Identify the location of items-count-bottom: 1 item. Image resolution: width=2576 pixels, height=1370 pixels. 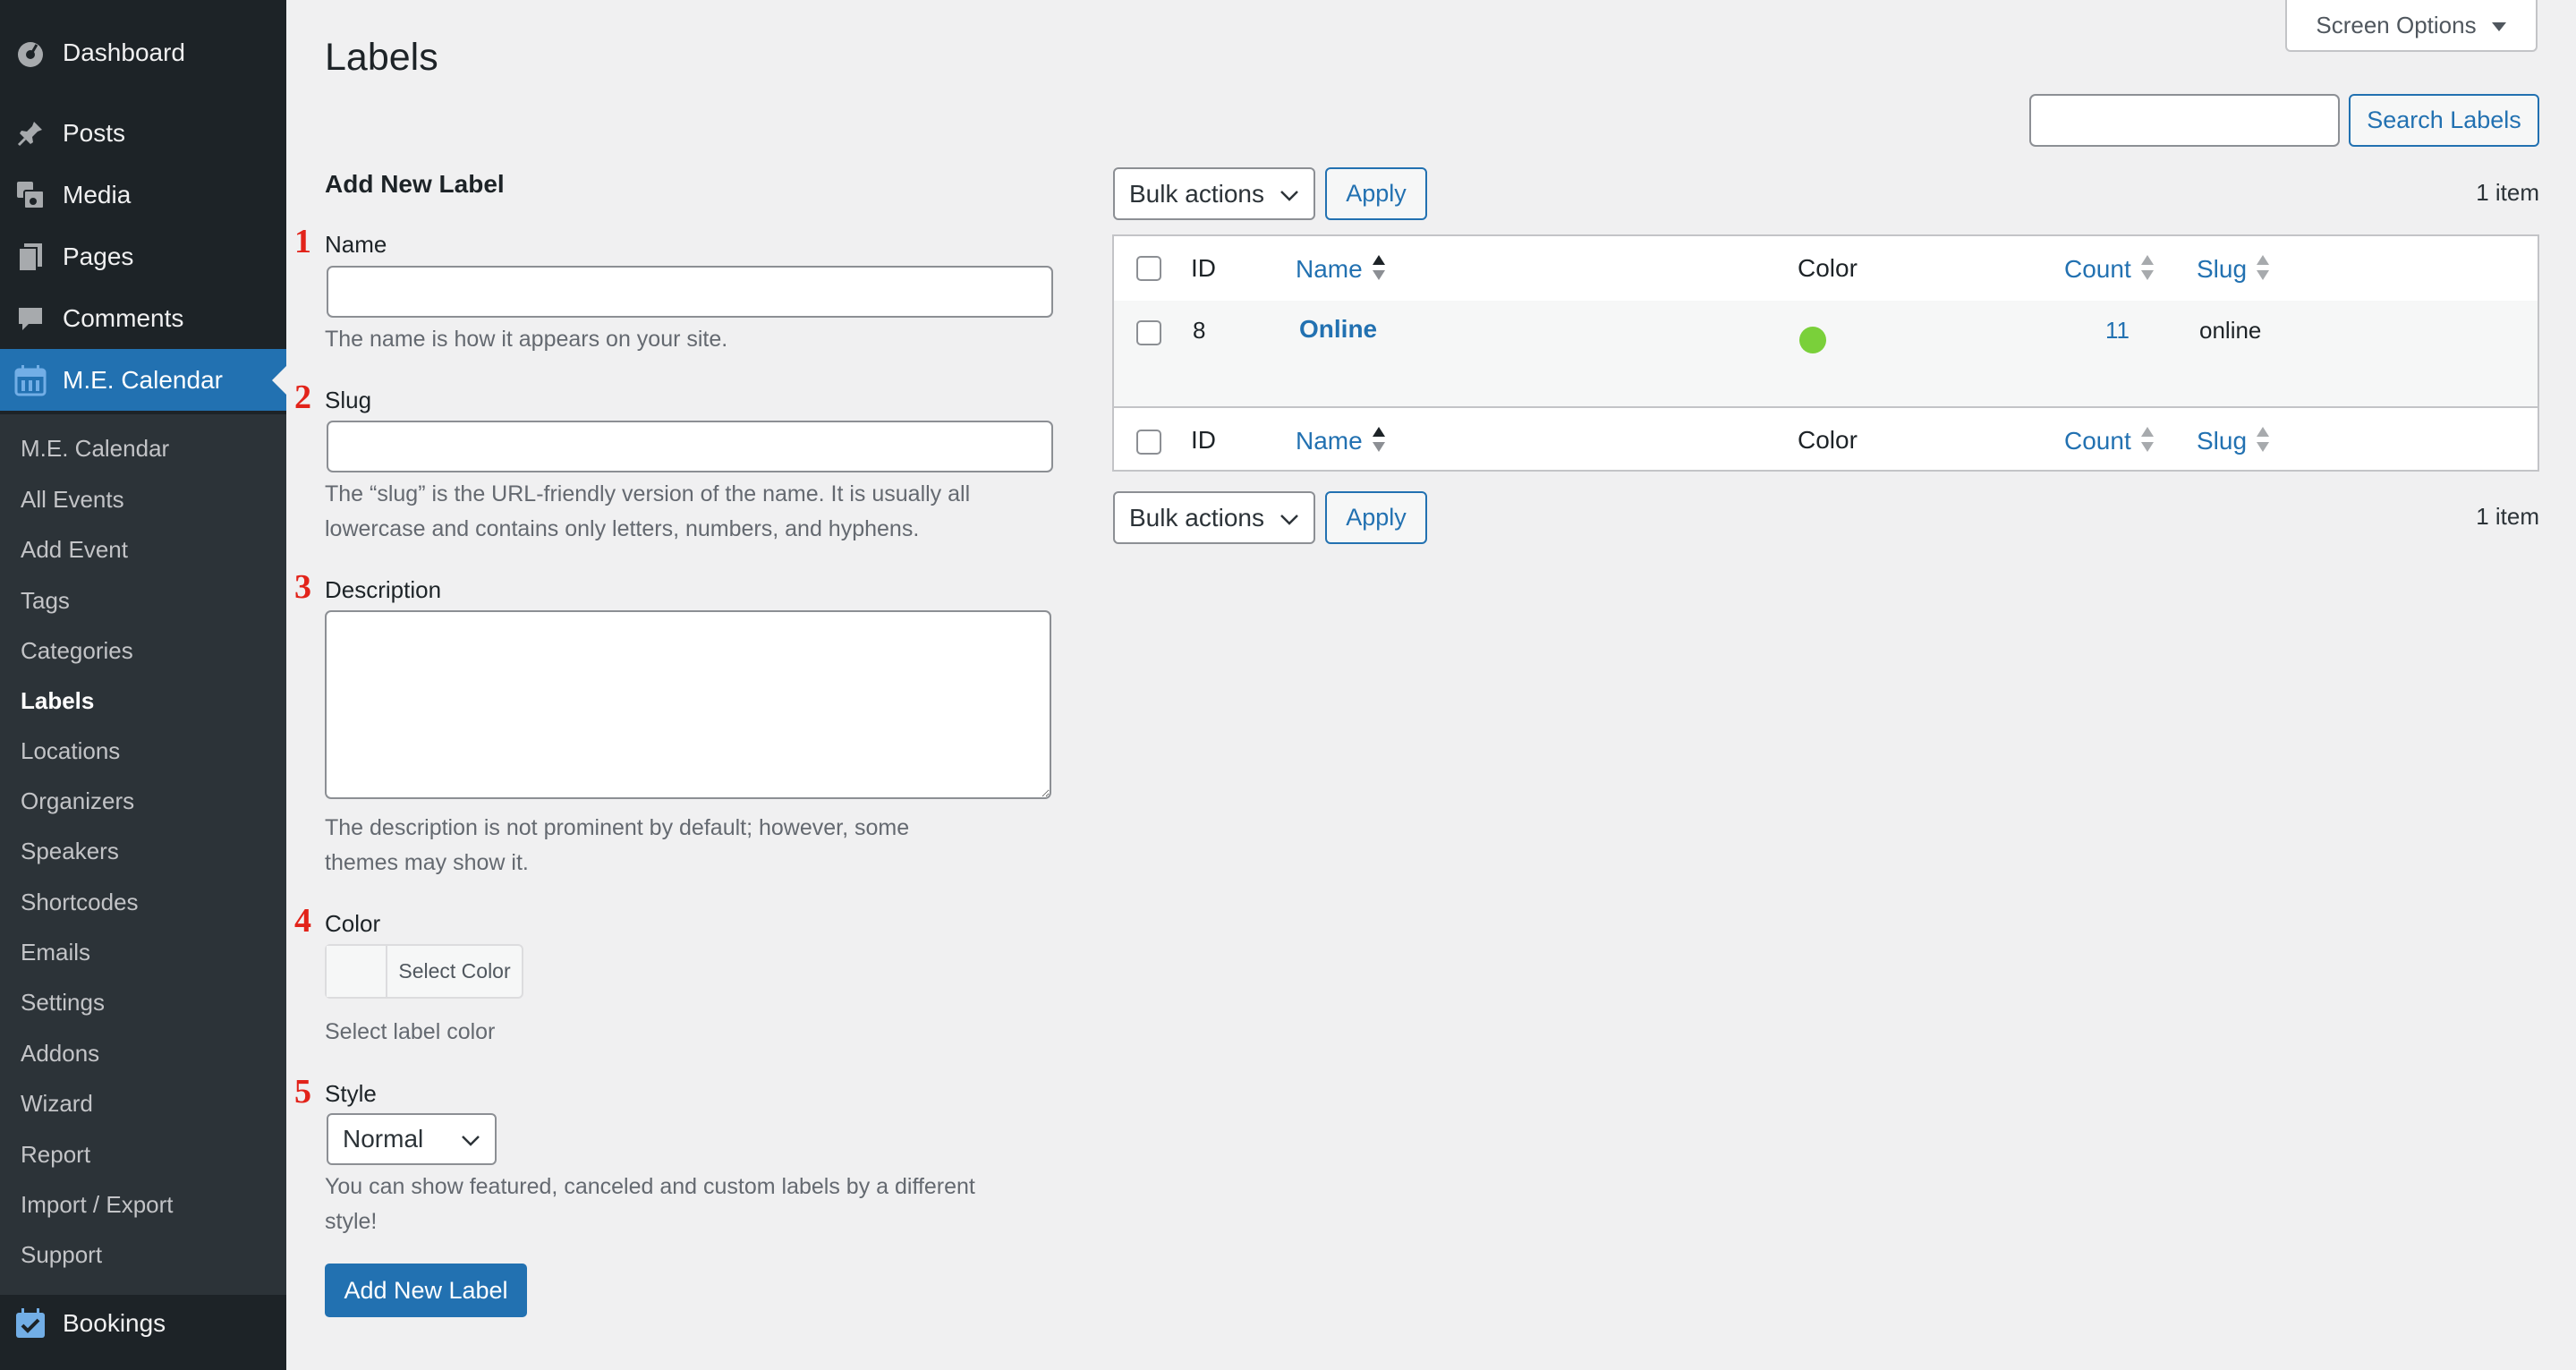
(2507, 516).